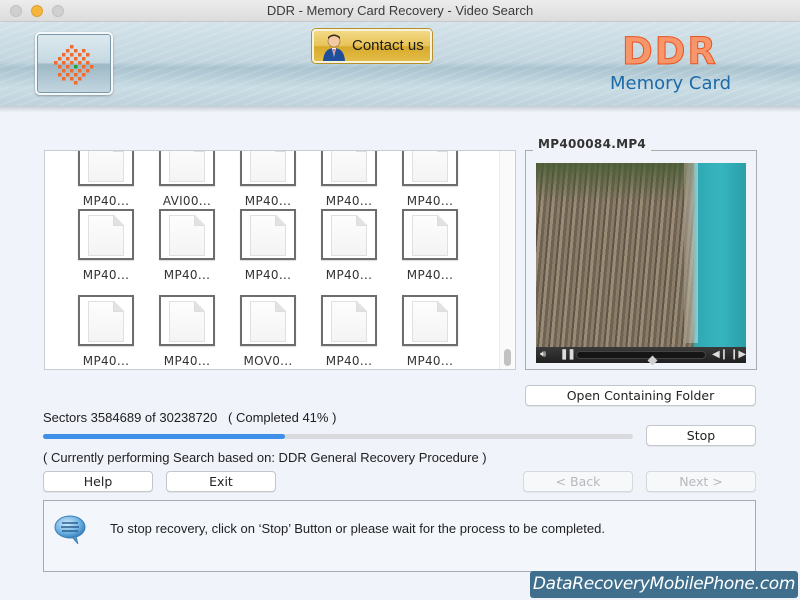 The width and height of the screenshot is (800, 600). I want to click on video-seek-slider, so click(641, 358).